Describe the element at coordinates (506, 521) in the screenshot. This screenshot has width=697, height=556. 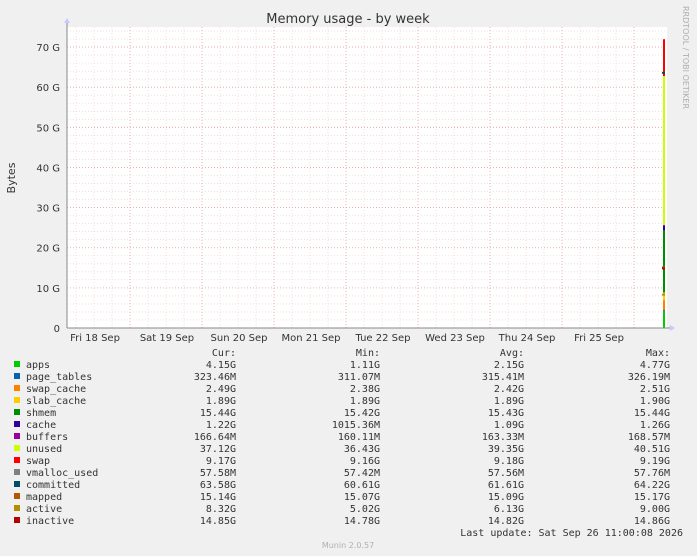
I see `legend-avg-inactive: 14.82G` at that location.